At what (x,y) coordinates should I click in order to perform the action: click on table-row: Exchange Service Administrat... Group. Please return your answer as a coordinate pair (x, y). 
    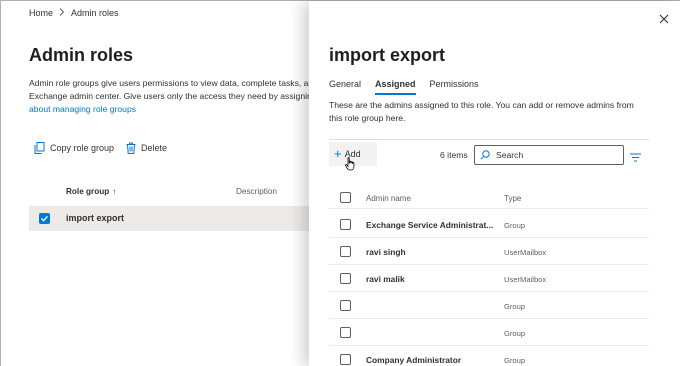
    Looking at the image, I should click on (489, 224).